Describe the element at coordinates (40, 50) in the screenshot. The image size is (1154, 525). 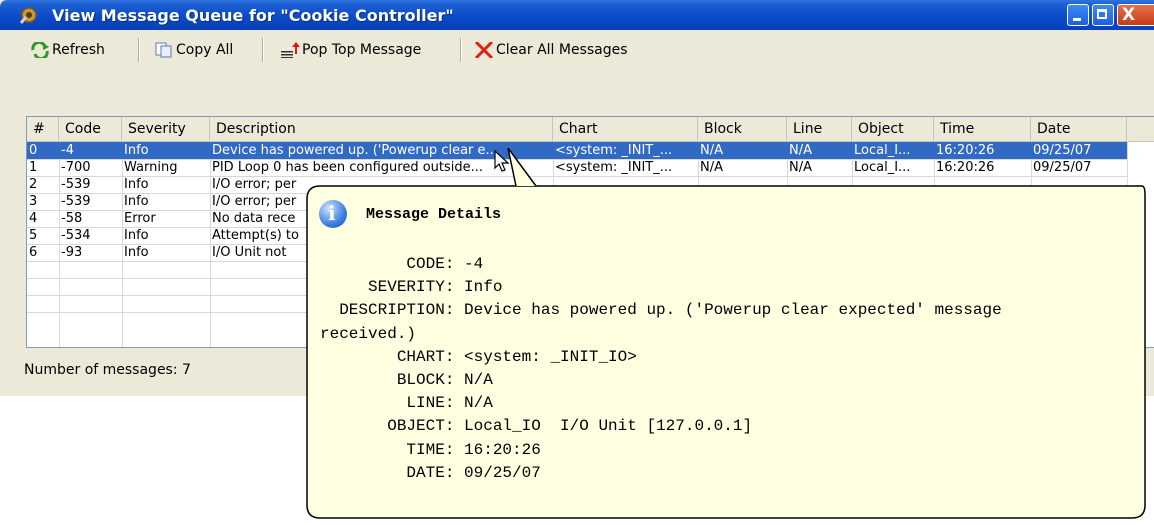
I see `refresh-icon` at that location.